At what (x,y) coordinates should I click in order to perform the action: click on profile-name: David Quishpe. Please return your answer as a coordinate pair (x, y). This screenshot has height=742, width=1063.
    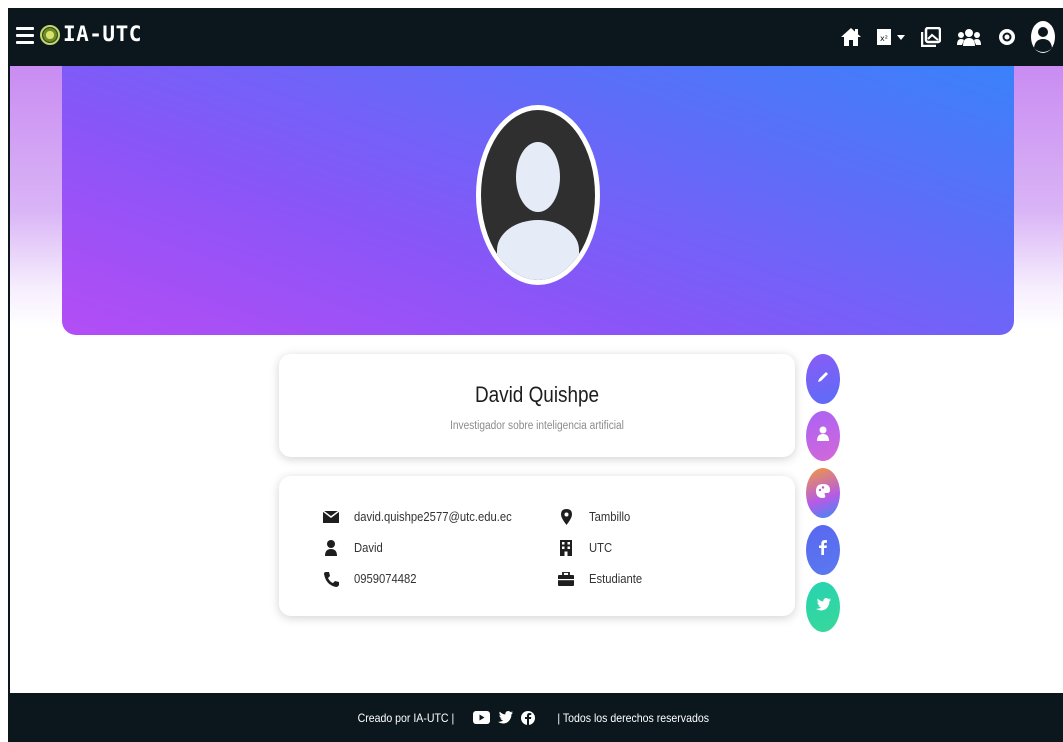
    Looking at the image, I should click on (537, 394).